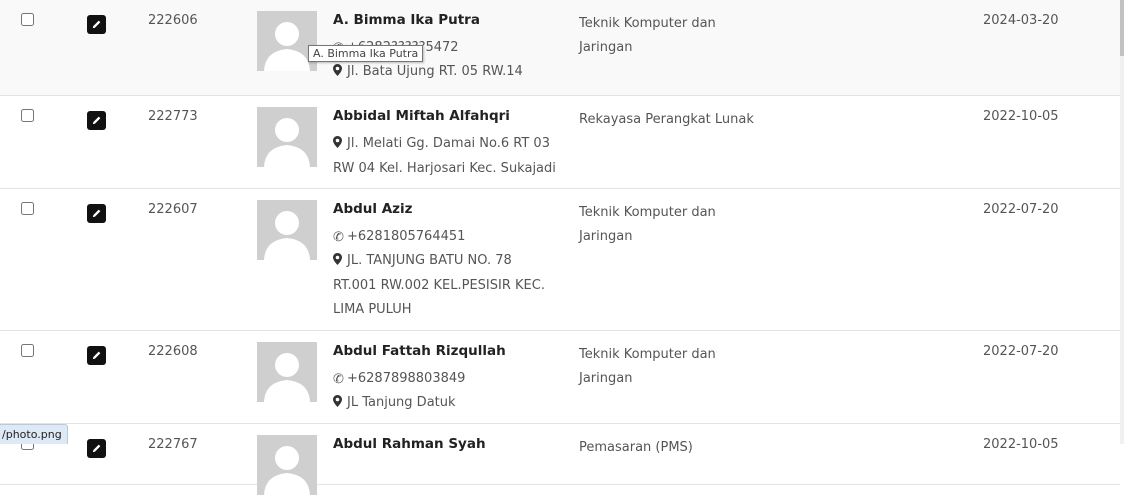 The width and height of the screenshot is (1124, 495). I want to click on student-phone: ✆ +6281805764451, so click(445, 237).